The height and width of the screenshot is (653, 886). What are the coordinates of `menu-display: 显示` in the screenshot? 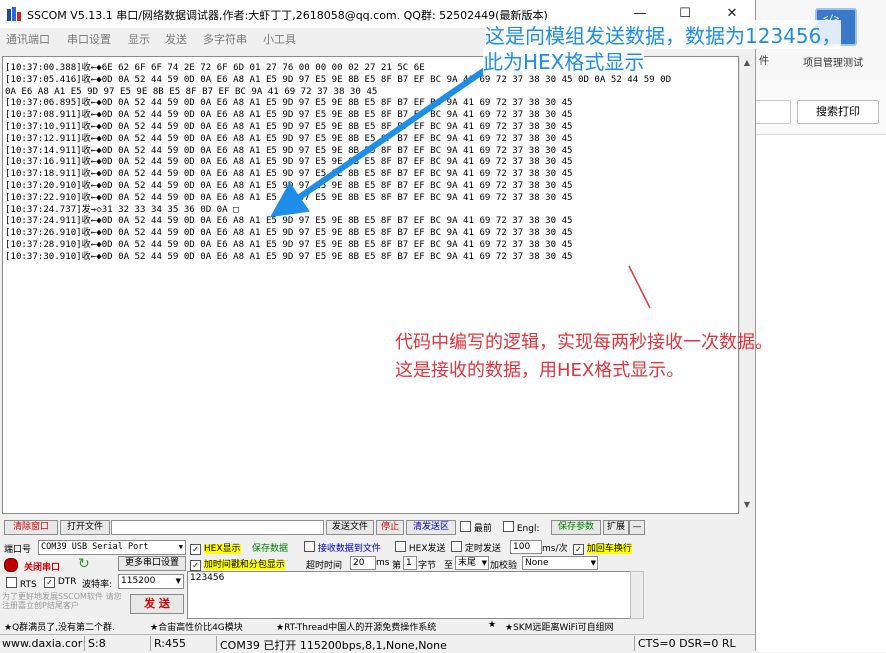 It's located at (139, 39).